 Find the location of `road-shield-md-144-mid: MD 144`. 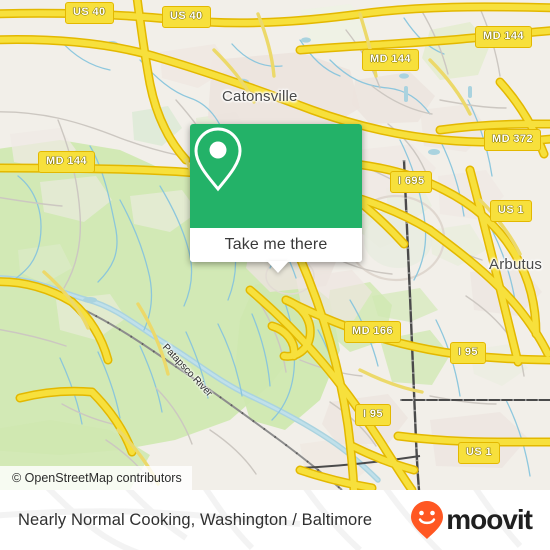

road-shield-md-144-mid: MD 144 is located at coordinates (390, 60).